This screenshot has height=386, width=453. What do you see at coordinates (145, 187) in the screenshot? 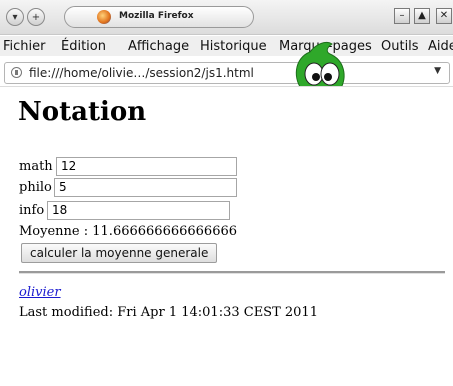
I see `philo-input: 5` at bounding box center [145, 187].